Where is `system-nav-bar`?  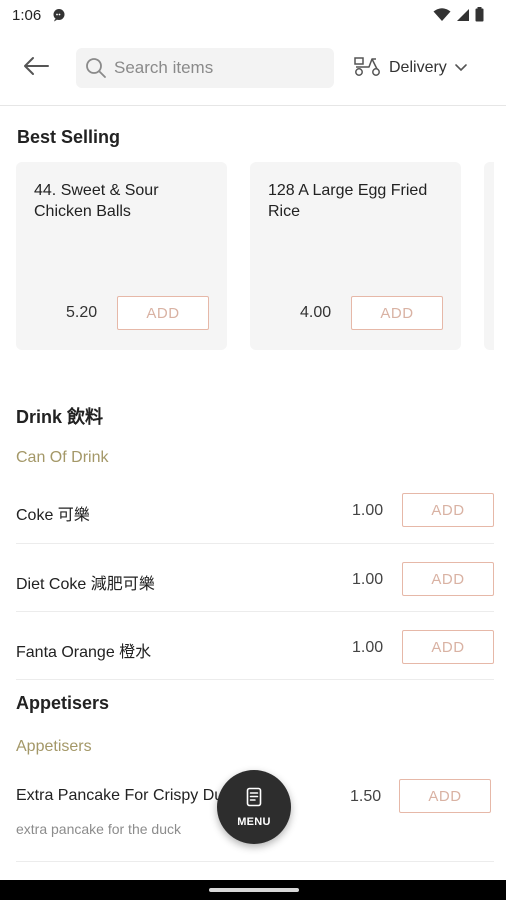 system-nav-bar is located at coordinates (253, 890).